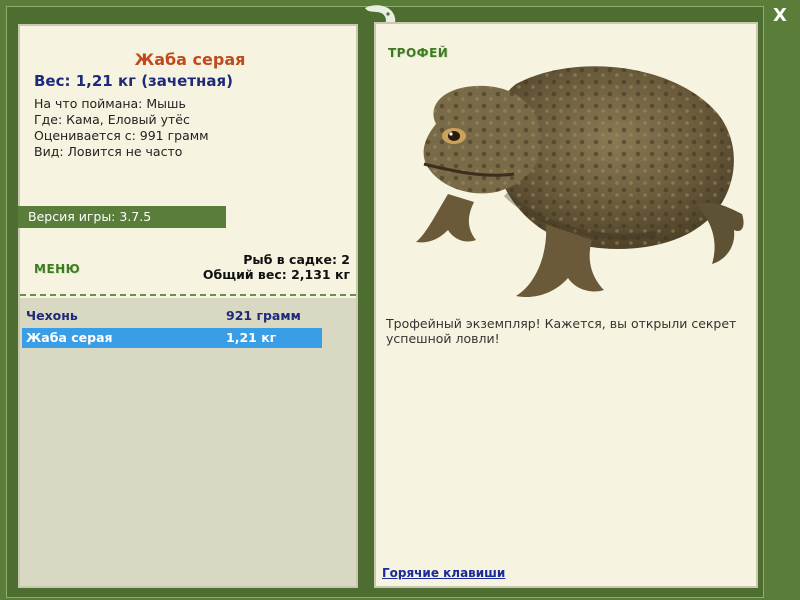 The image size is (800, 600). I want to click on bait-info: На что поймана: Мышь, so click(110, 103).